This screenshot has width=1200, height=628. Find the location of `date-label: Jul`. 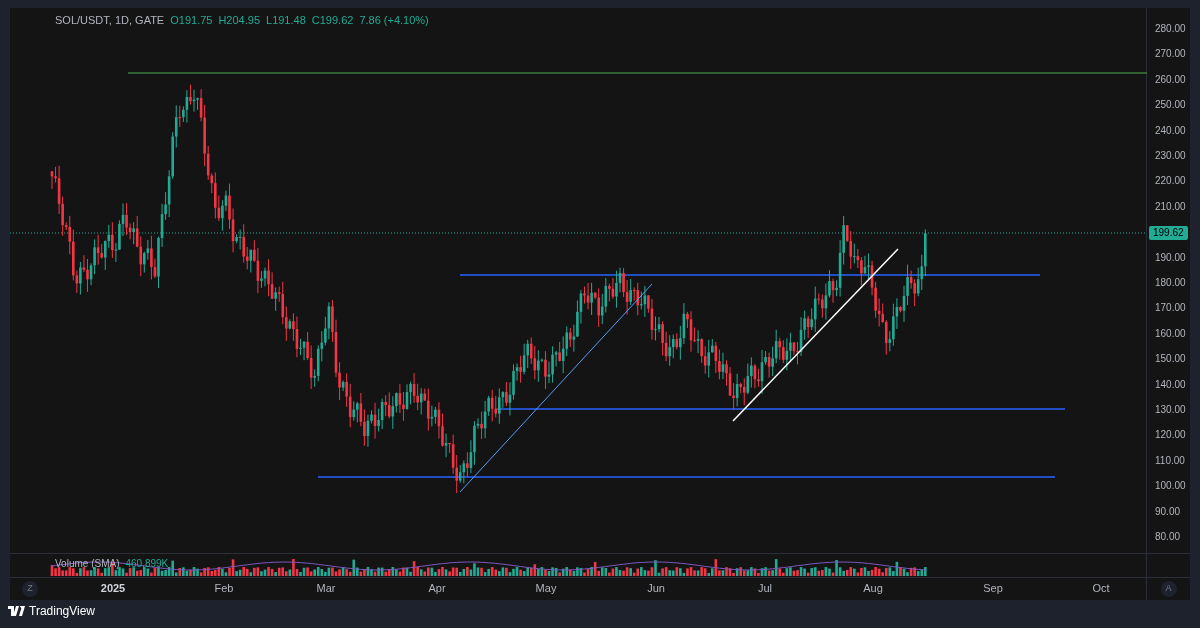

date-label: Jul is located at coordinates (765, 588).